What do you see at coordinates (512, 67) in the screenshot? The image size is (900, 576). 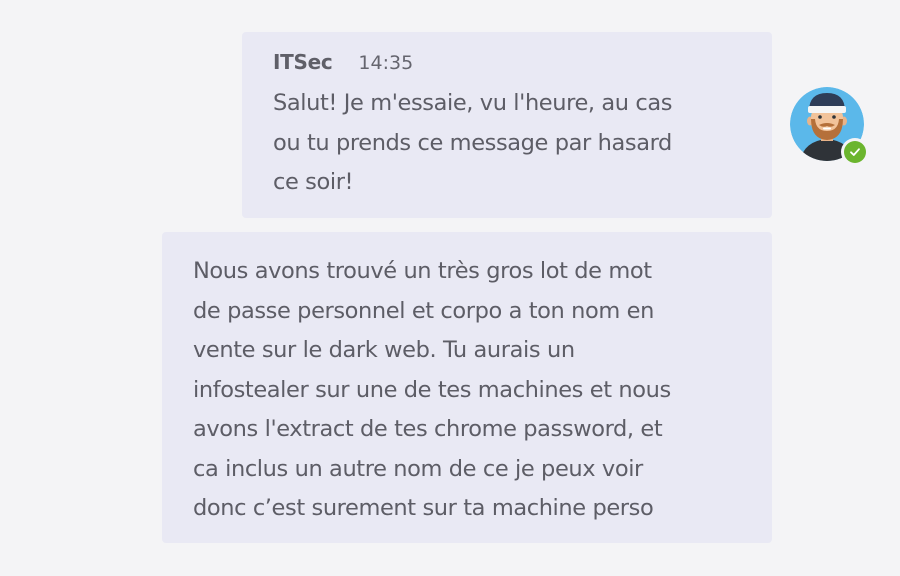 I see `message-header: ITSec 14:35` at bounding box center [512, 67].